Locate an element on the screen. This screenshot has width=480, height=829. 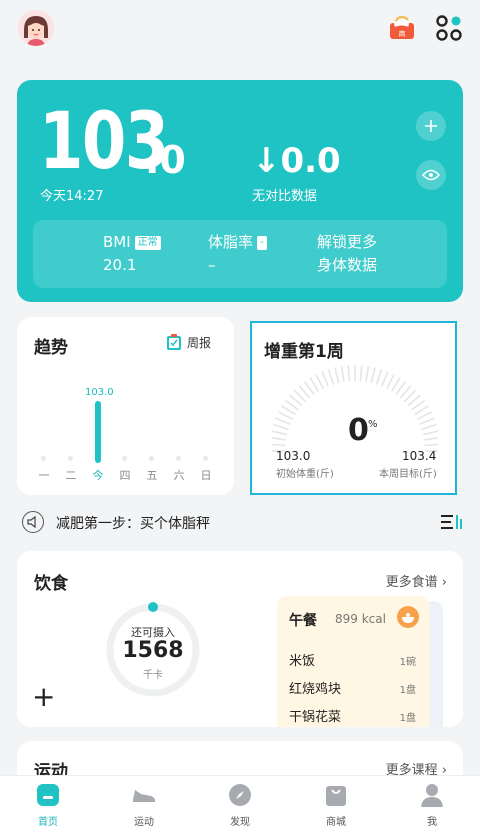
bmi-label: BMI is located at coordinates (117, 242).